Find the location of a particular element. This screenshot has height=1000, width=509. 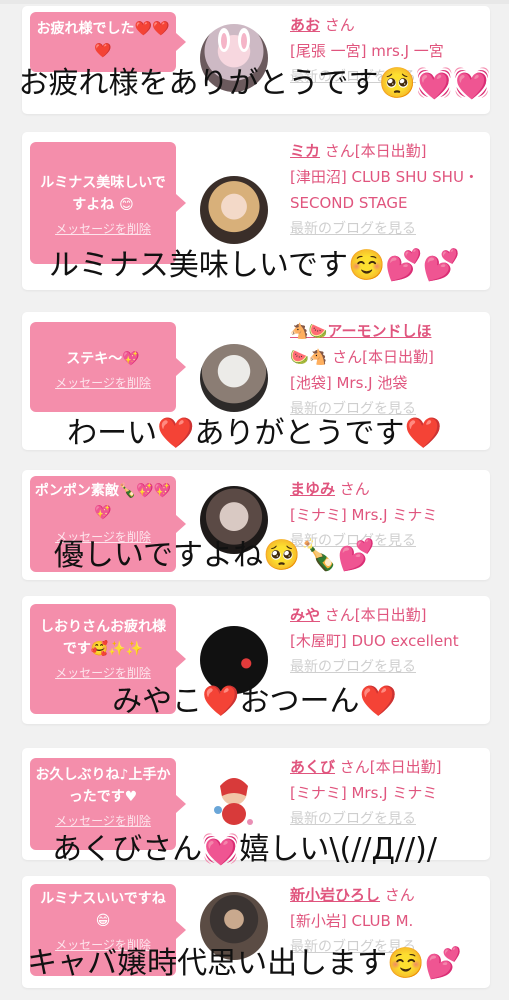

cast-name-link: まゆみ is located at coordinates (312, 489).